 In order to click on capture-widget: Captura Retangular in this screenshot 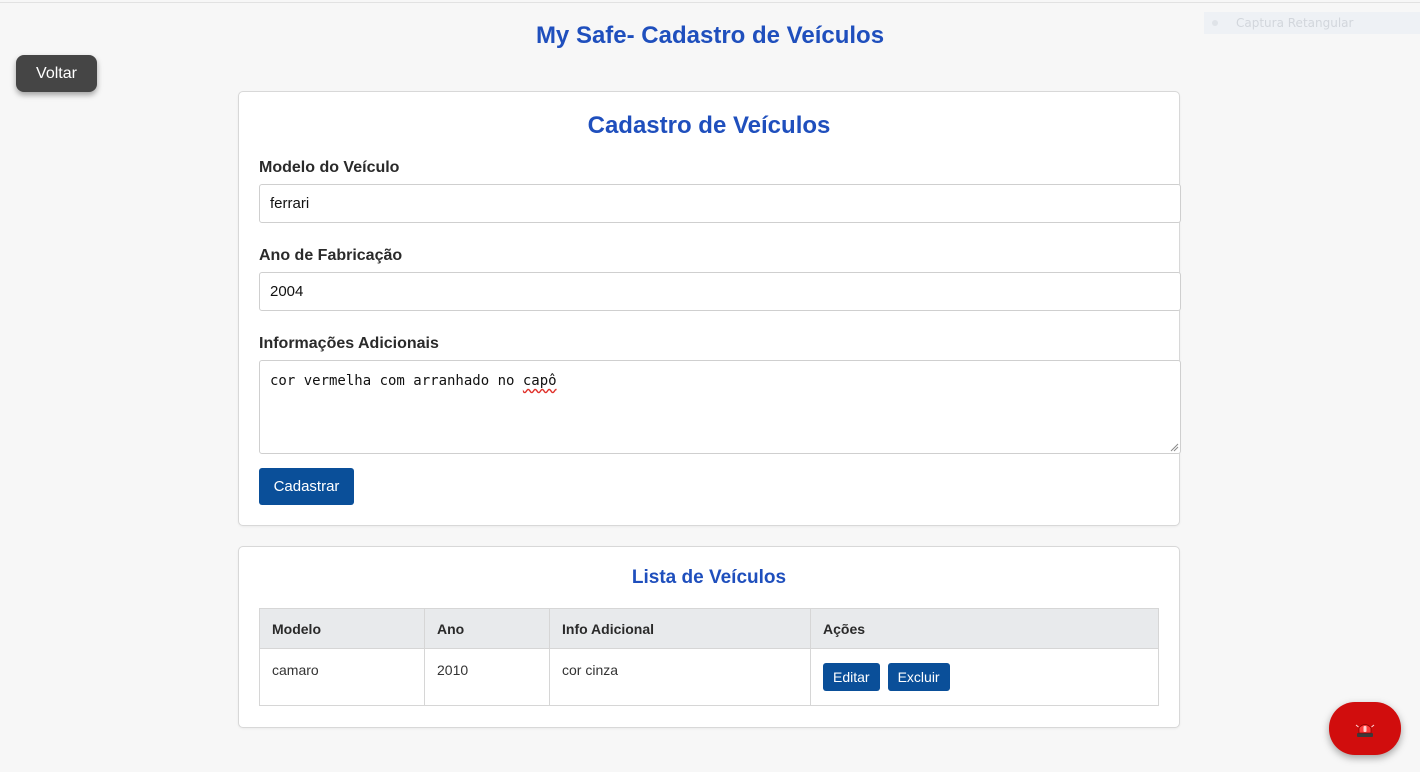, I will do `click(1312, 23)`.